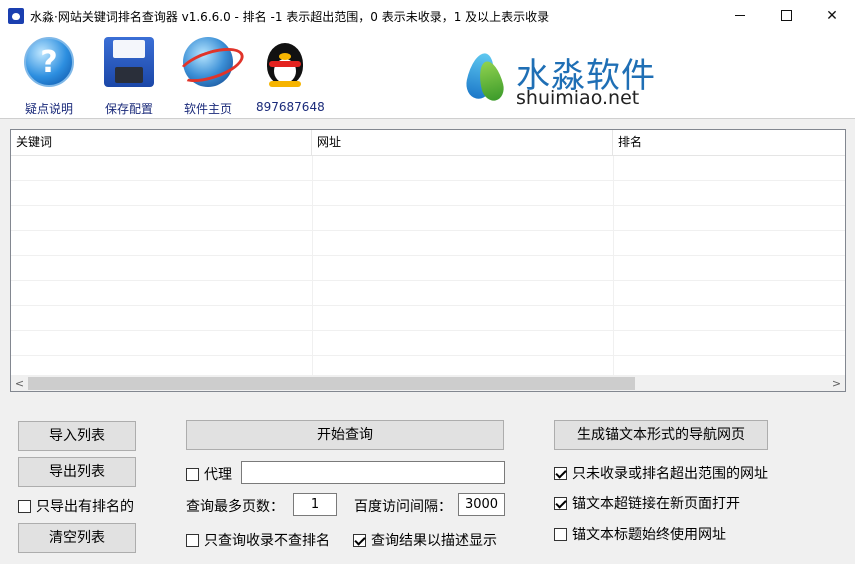 This screenshot has height=564, width=855. I want to click on column-header-url: 网址, so click(462, 143).